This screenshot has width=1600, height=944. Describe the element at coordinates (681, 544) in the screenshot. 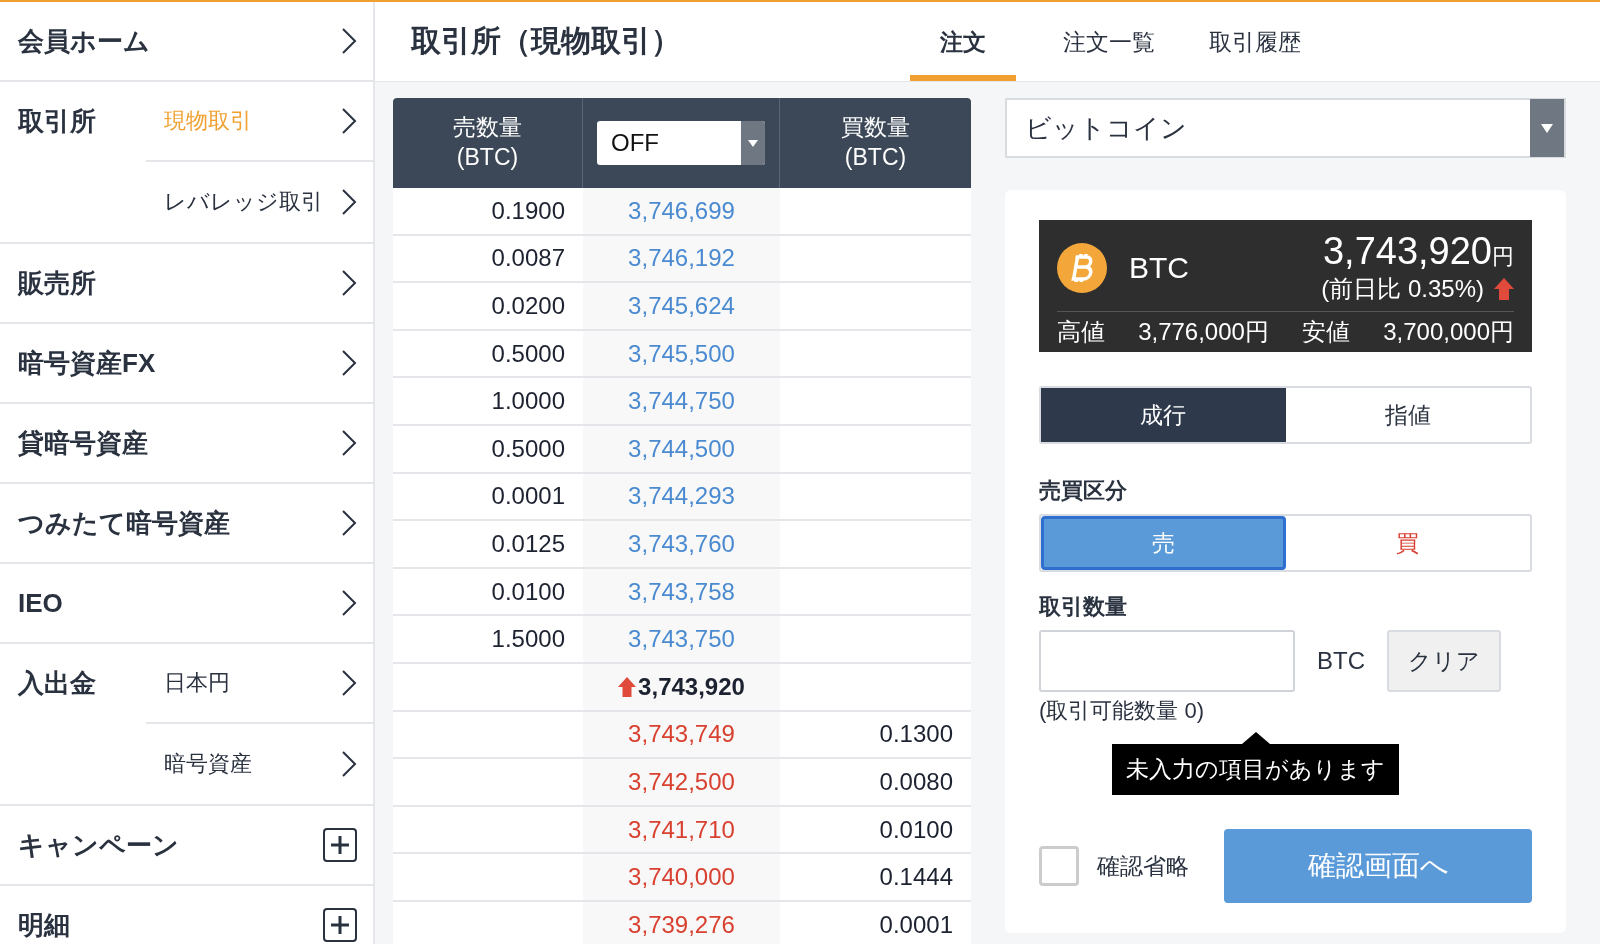

I see `table-cell: 3,743,760` at that location.